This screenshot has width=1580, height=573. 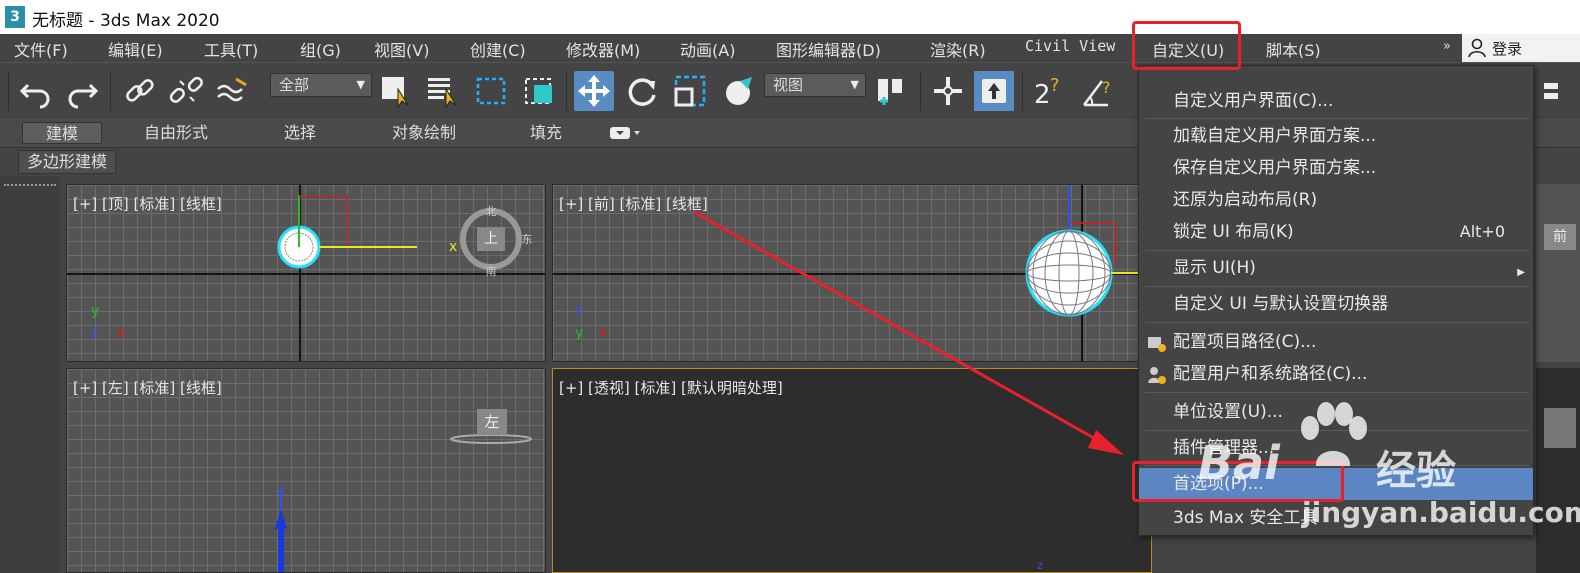 I want to click on svg-text: 南, so click(x=491, y=271).